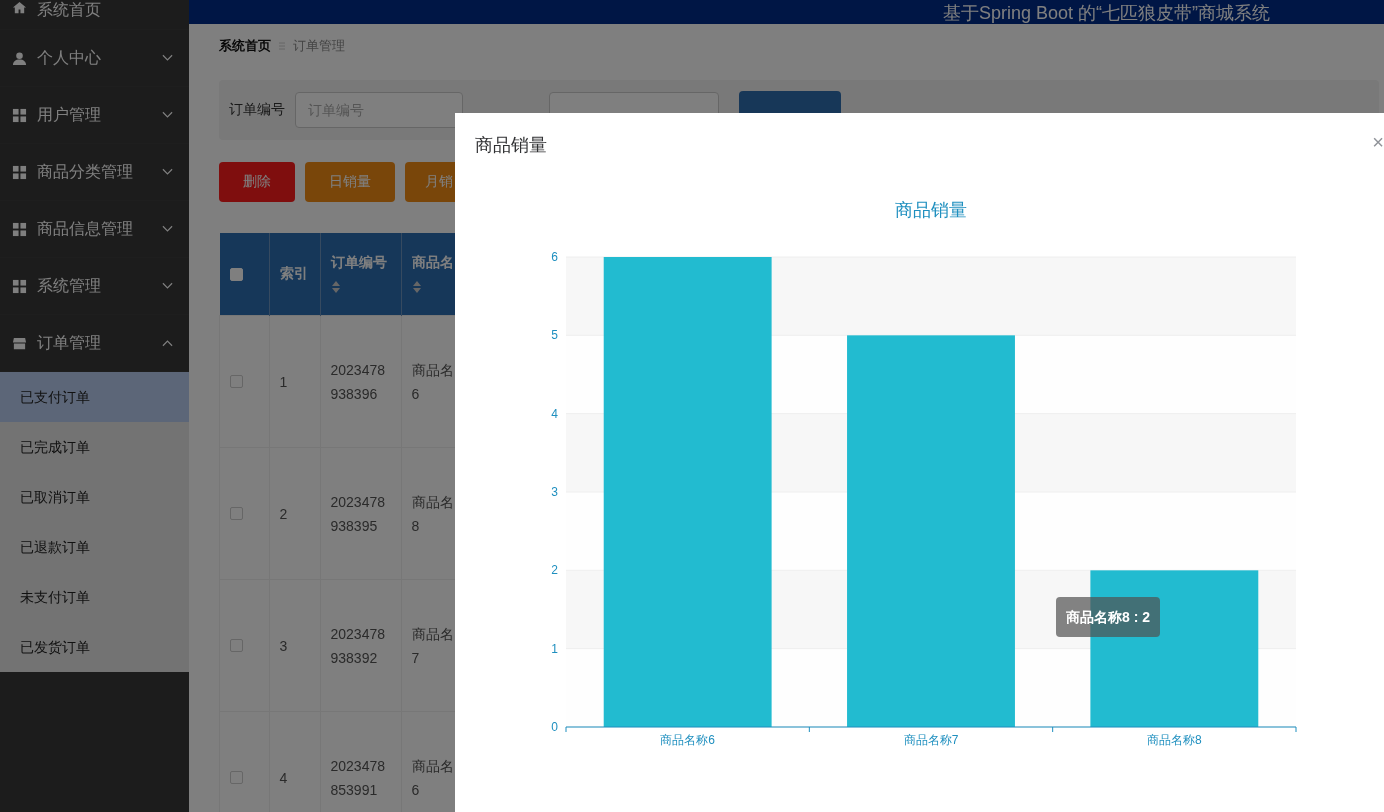 The width and height of the screenshot is (1384, 812). What do you see at coordinates (257, 182) in the screenshot?
I see `action-button: 删除` at bounding box center [257, 182].